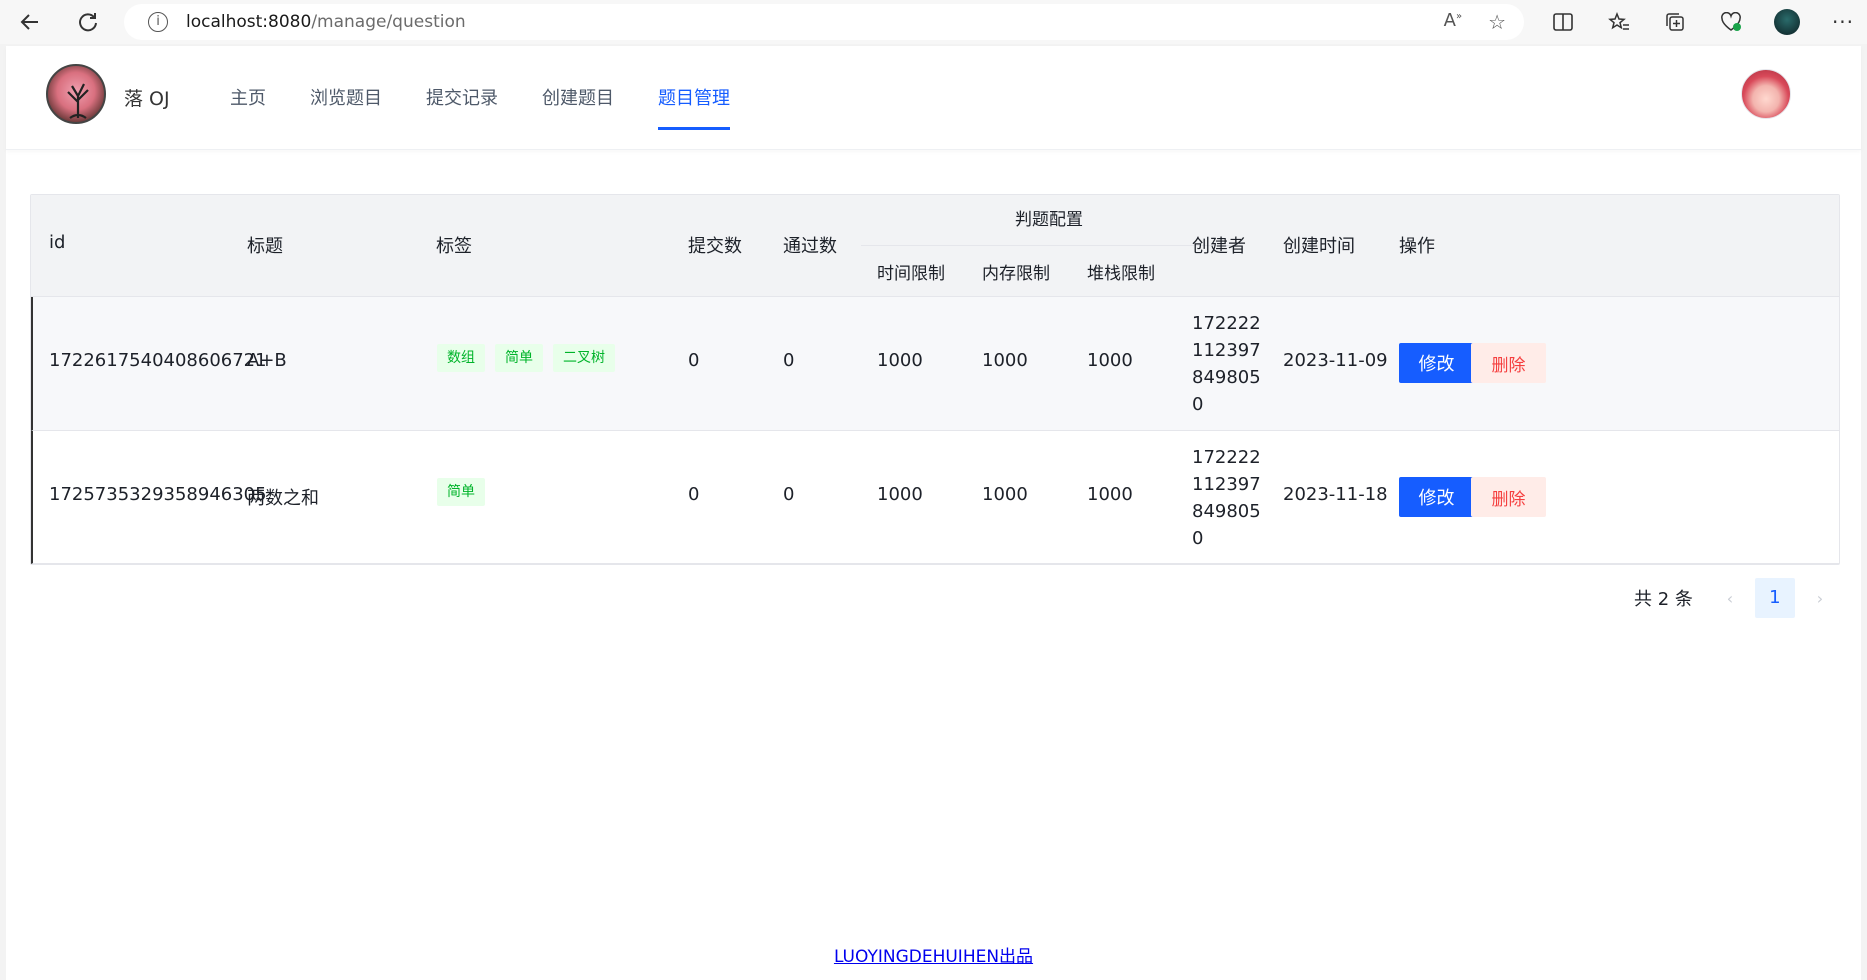 Image resolution: width=1867 pixels, height=980 pixels. What do you see at coordinates (147, 99) in the screenshot?
I see `site-title: 落 OJ` at bounding box center [147, 99].